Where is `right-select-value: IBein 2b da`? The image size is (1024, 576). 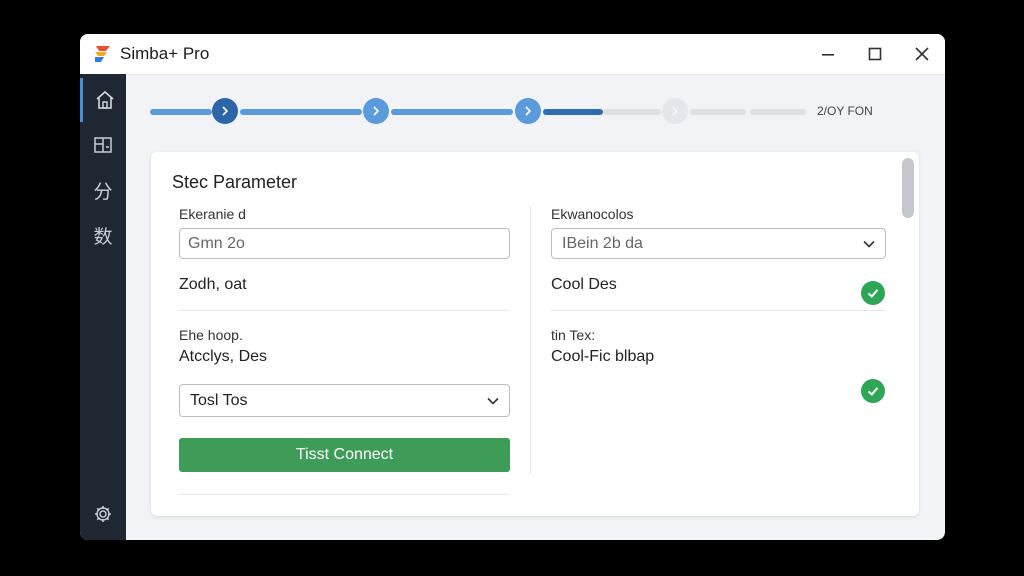
right-select-value: IBein 2b da is located at coordinates (602, 243).